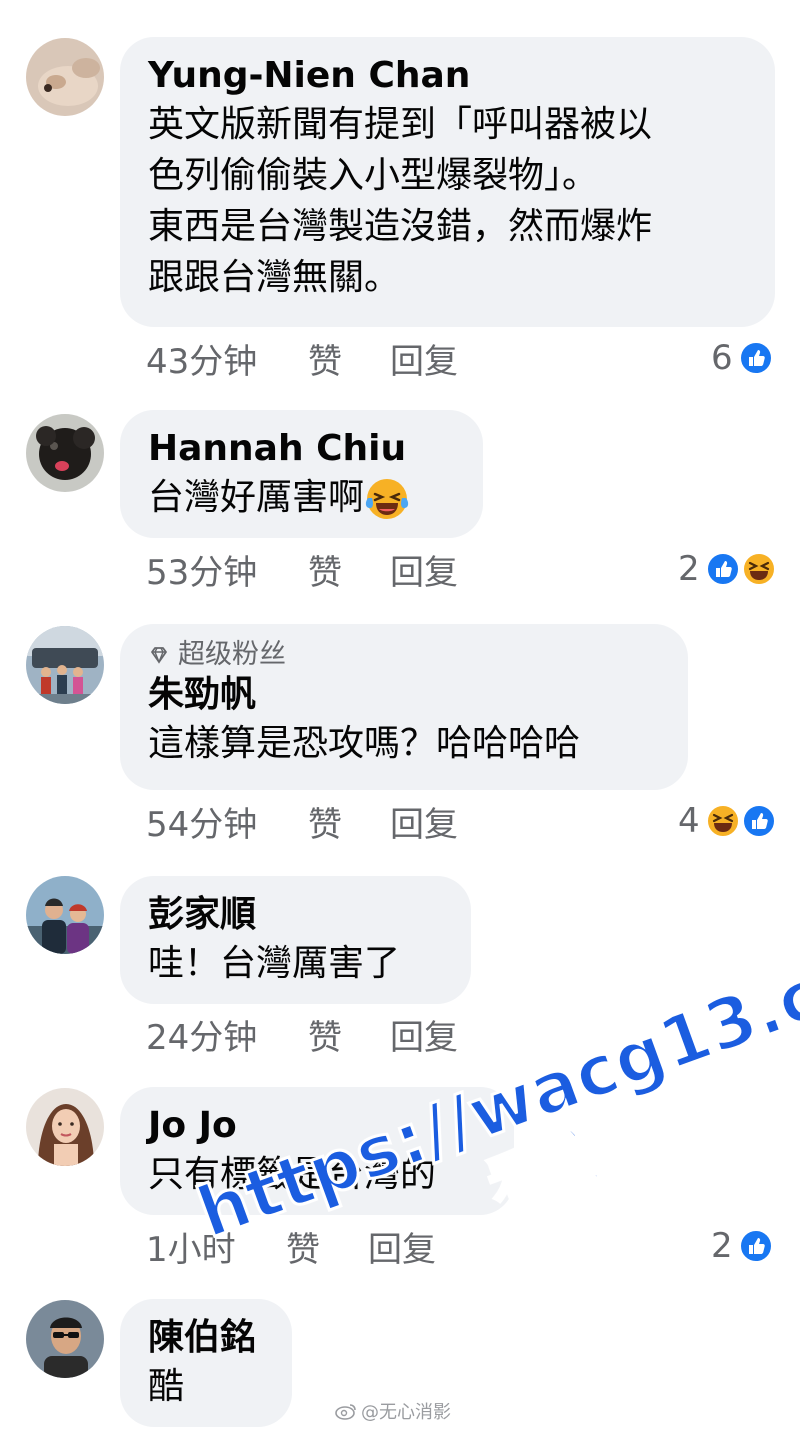  What do you see at coordinates (159, 655) in the screenshot?
I see `diamond-icon` at bounding box center [159, 655].